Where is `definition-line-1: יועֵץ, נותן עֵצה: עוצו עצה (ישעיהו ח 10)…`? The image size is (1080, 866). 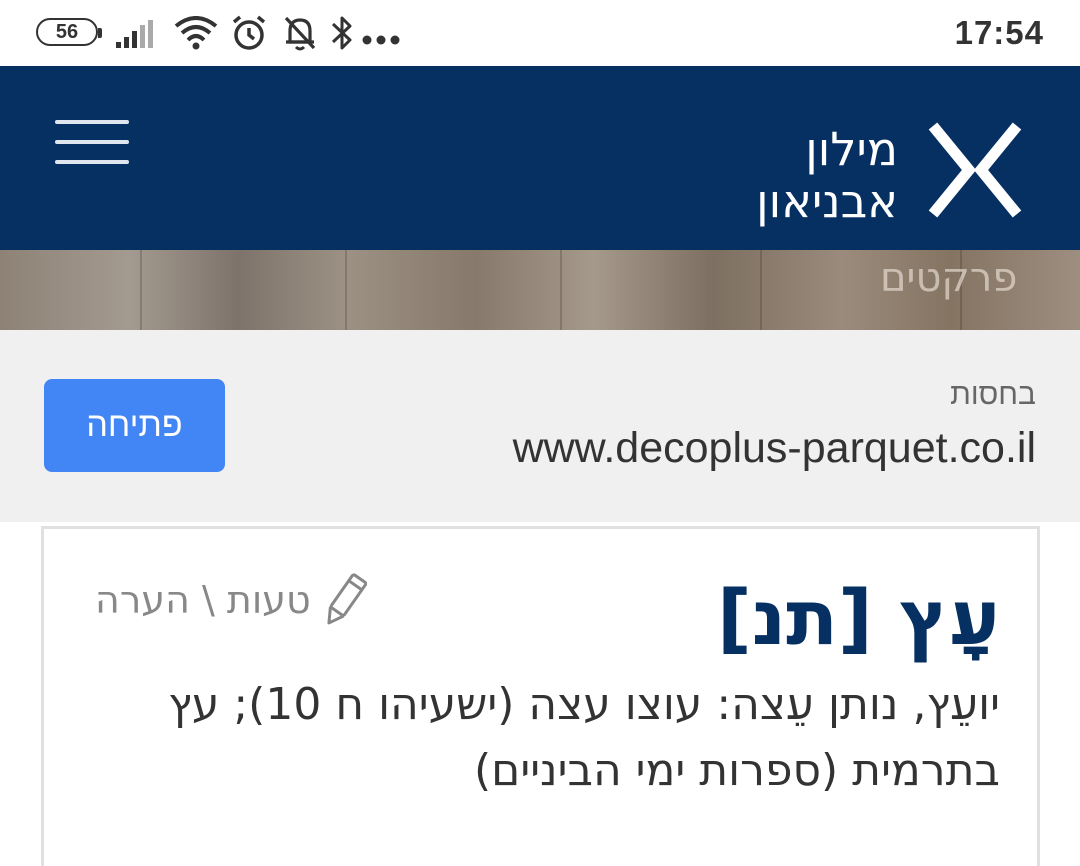
definition-line-1: יועֵץ, נותן עֵצה: עוצו עצה (ישעיהו ח 10)… is located at coordinates (584, 704).